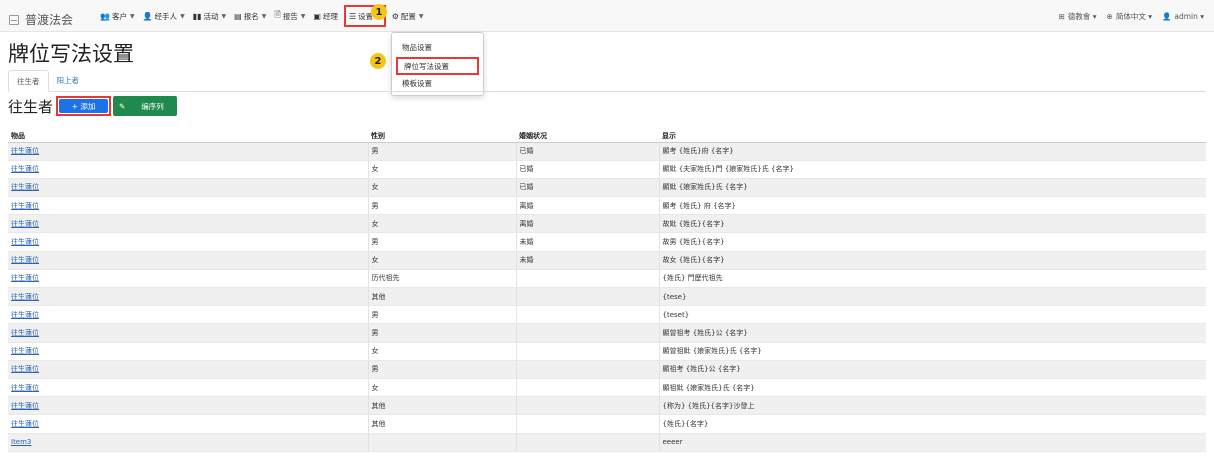 The height and width of the screenshot is (461, 1214). I want to click on user-icon: 👤, so click(147, 16).